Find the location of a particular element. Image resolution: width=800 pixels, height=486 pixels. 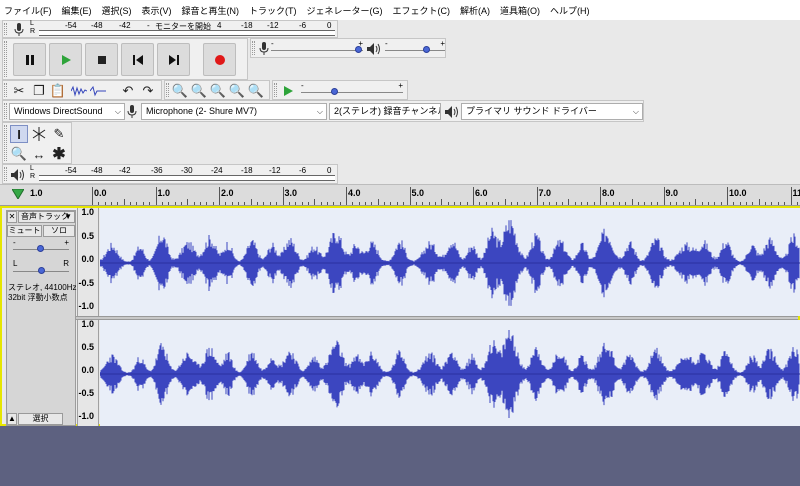

paste-icon: 📋 is located at coordinates (58, 91).